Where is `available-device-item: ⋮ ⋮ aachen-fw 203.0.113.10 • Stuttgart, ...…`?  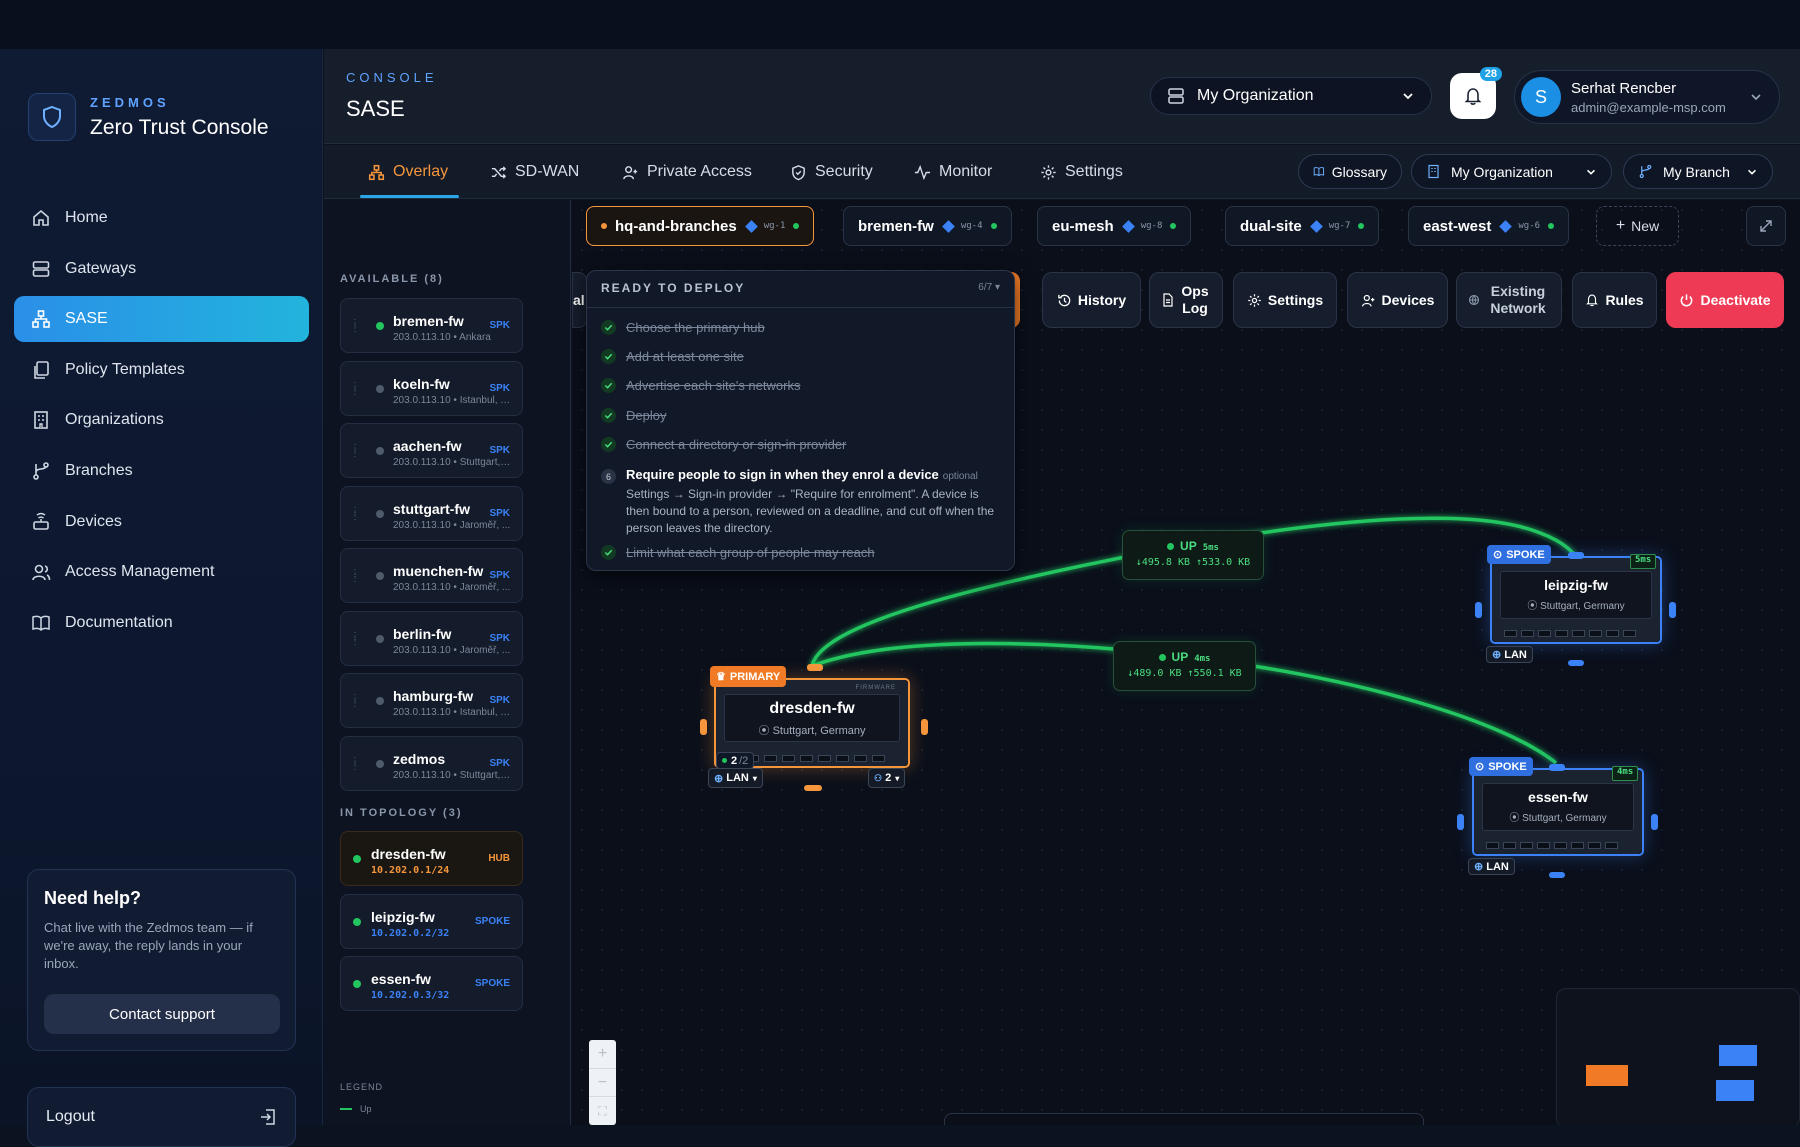
available-device-item: ⋮ ⋮ aachen-fw 203.0.113.10 • Stuttgart, ...… is located at coordinates (431, 450).